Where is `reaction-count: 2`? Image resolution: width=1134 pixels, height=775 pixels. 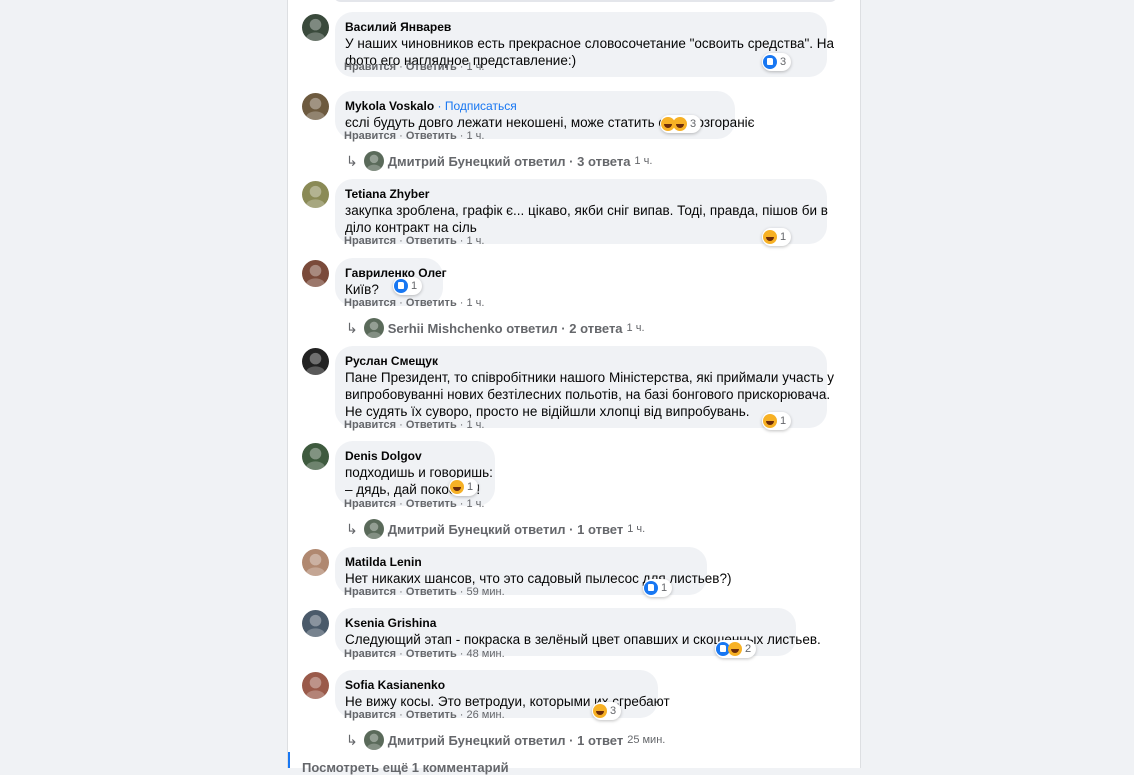 reaction-count: 2 is located at coordinates (748, 649).